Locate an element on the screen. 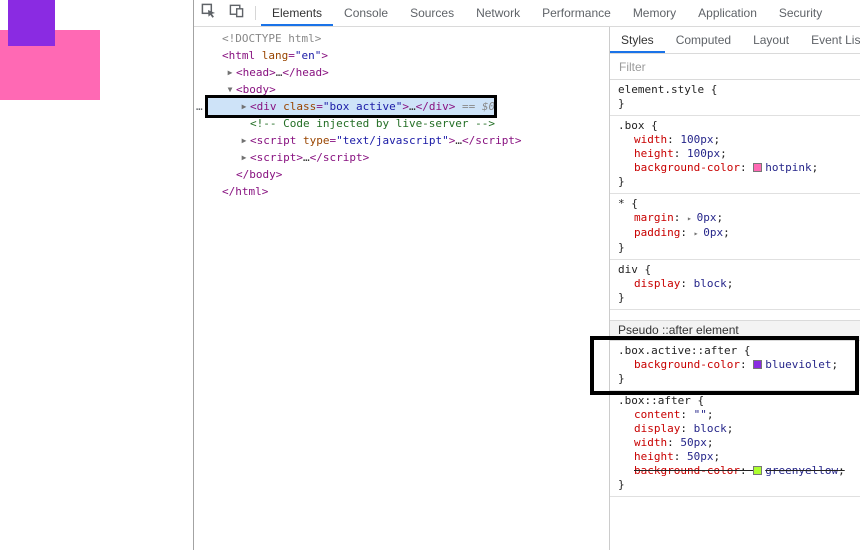 Image resolution: width=860 pixels, height=550 pixels. code-val: "text/javascript" is located at coordinates (392, 140).